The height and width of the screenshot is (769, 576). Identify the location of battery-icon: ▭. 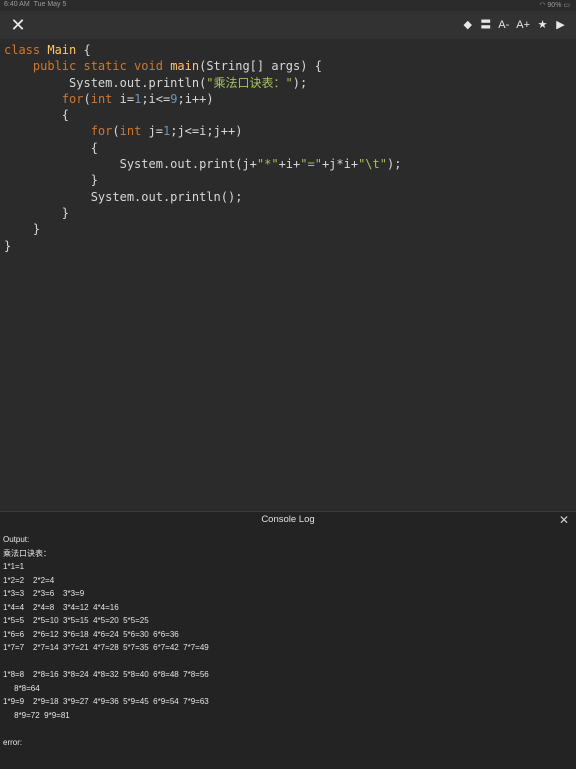
(566, 5).